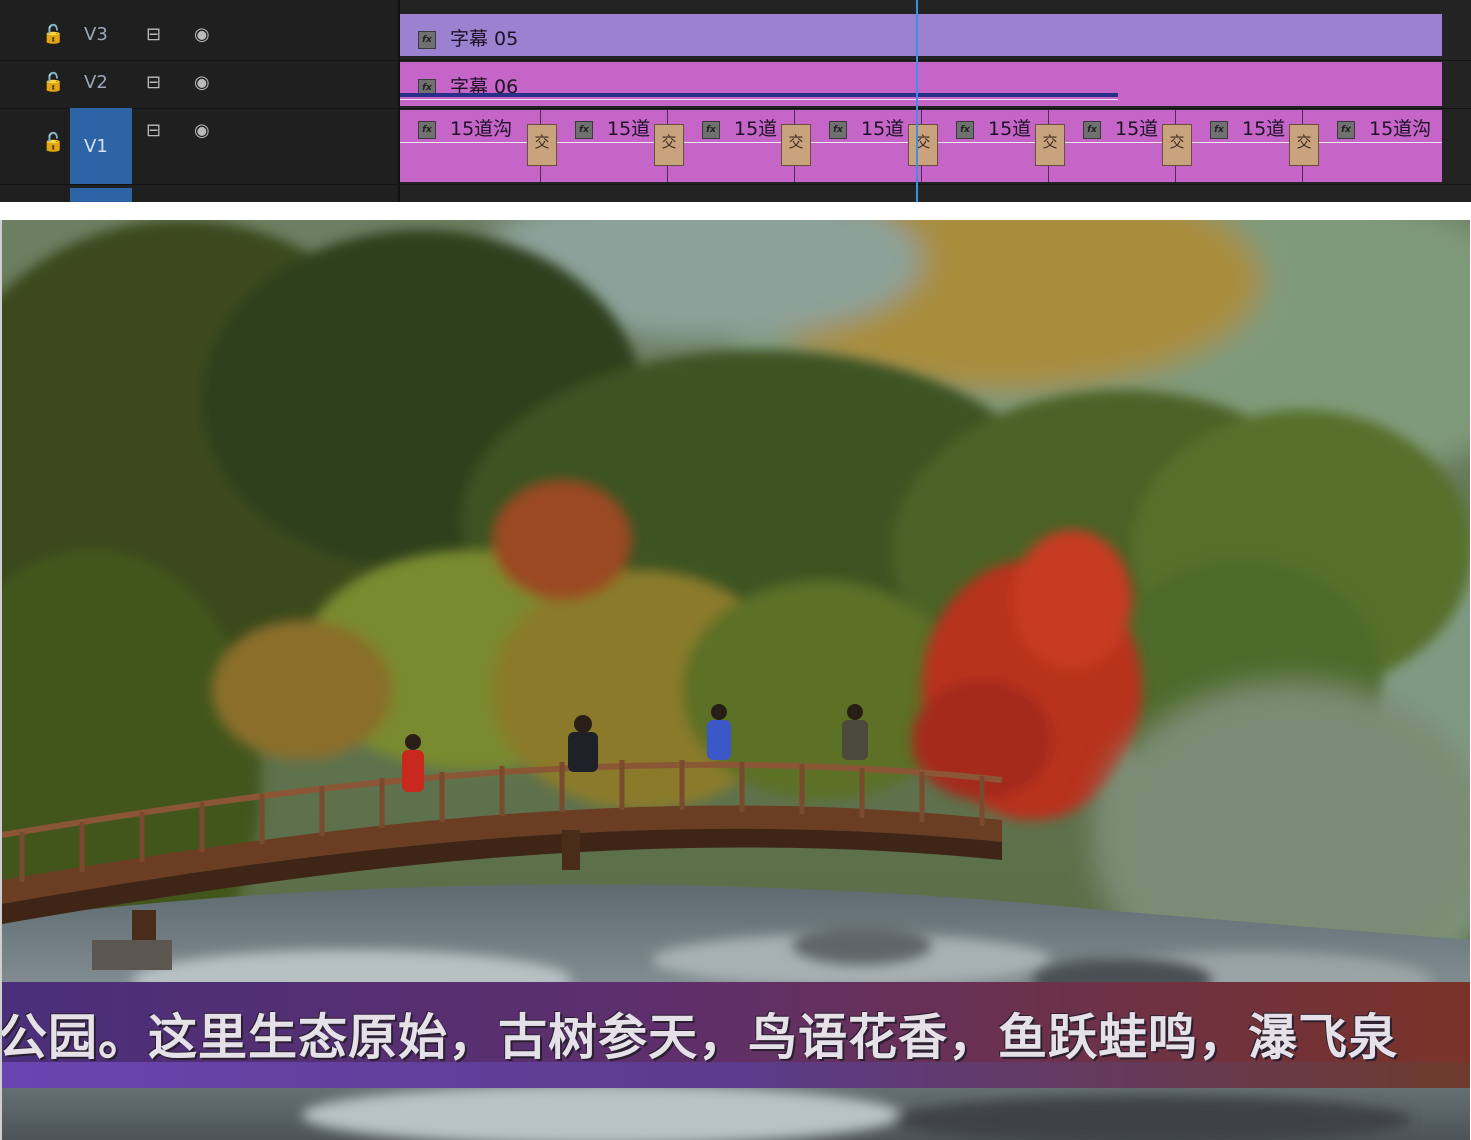  I want to click on clip-video-6: fx 15道, so click(1112, 146).